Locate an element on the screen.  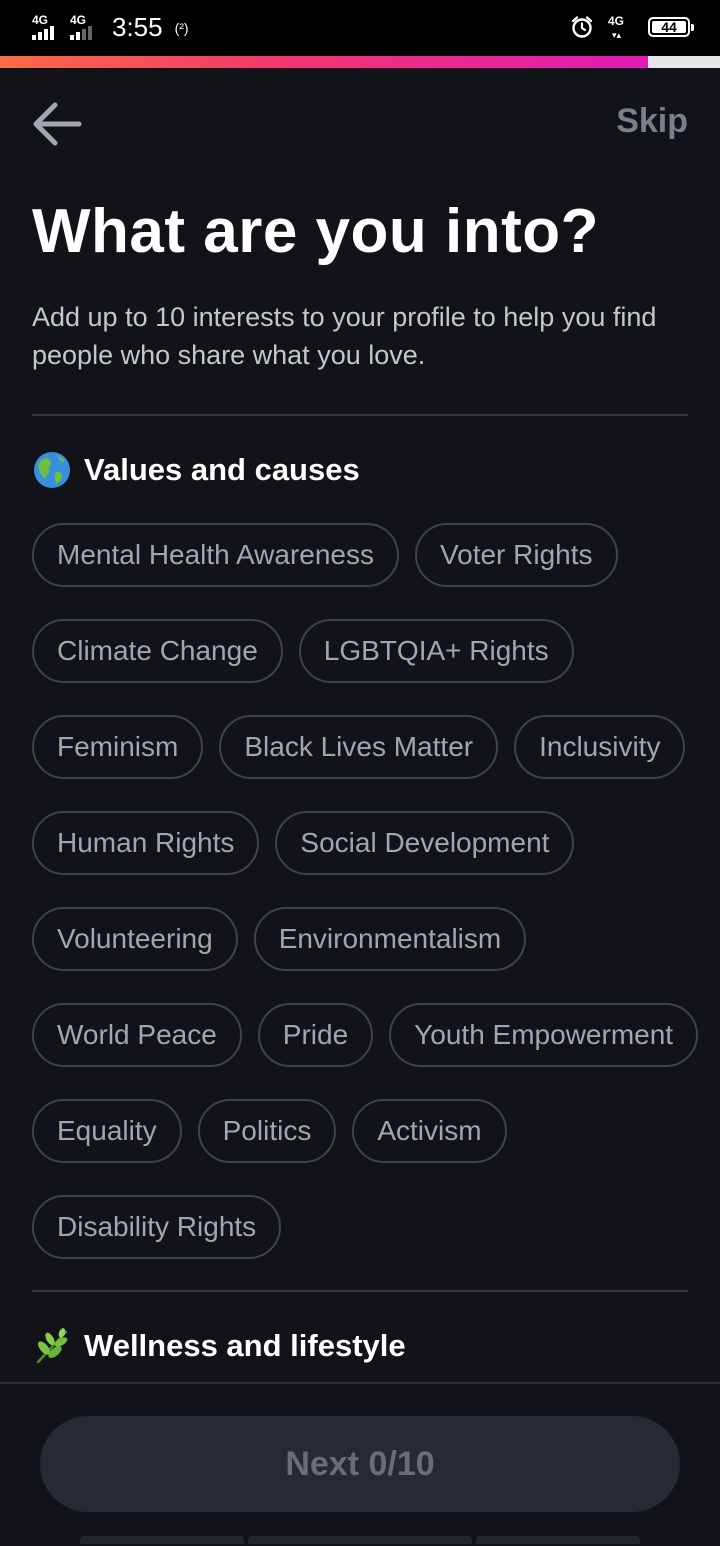
skip-button: Skip is located at coordinates (652, 121).